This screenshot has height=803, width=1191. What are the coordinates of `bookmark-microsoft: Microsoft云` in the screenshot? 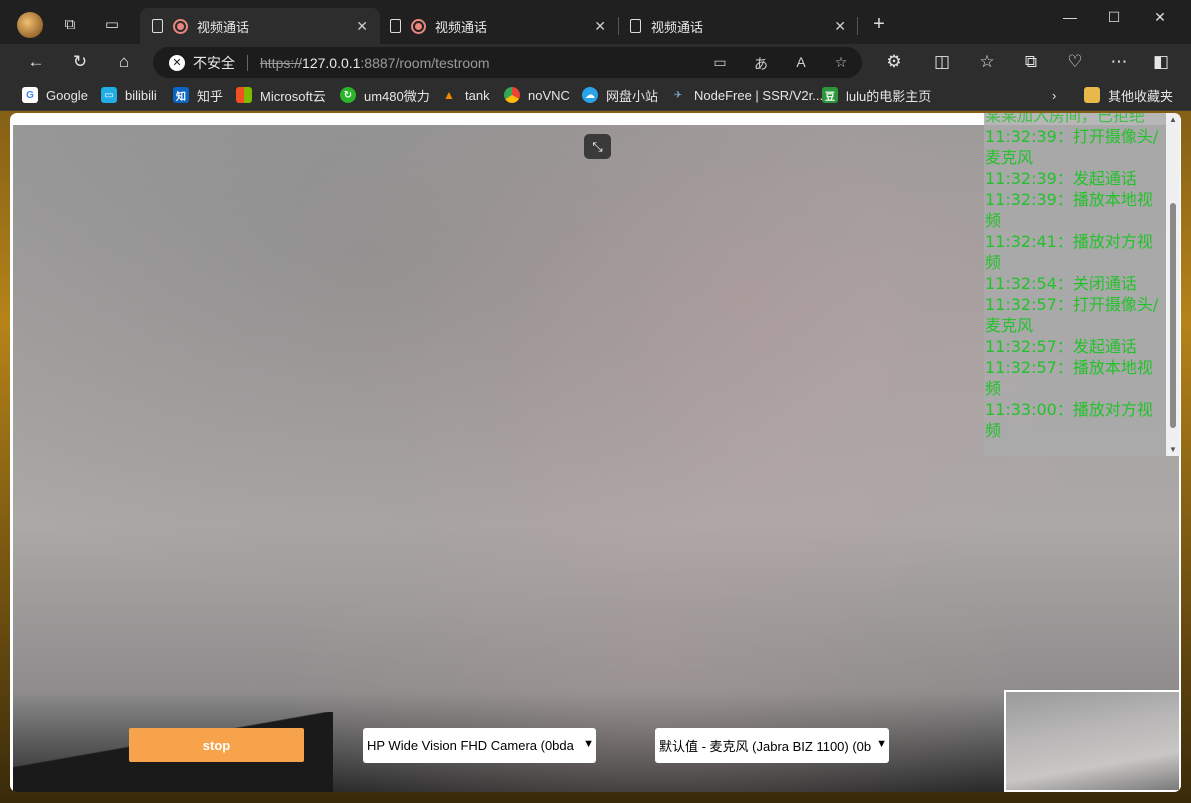 It's located at (281, 95).